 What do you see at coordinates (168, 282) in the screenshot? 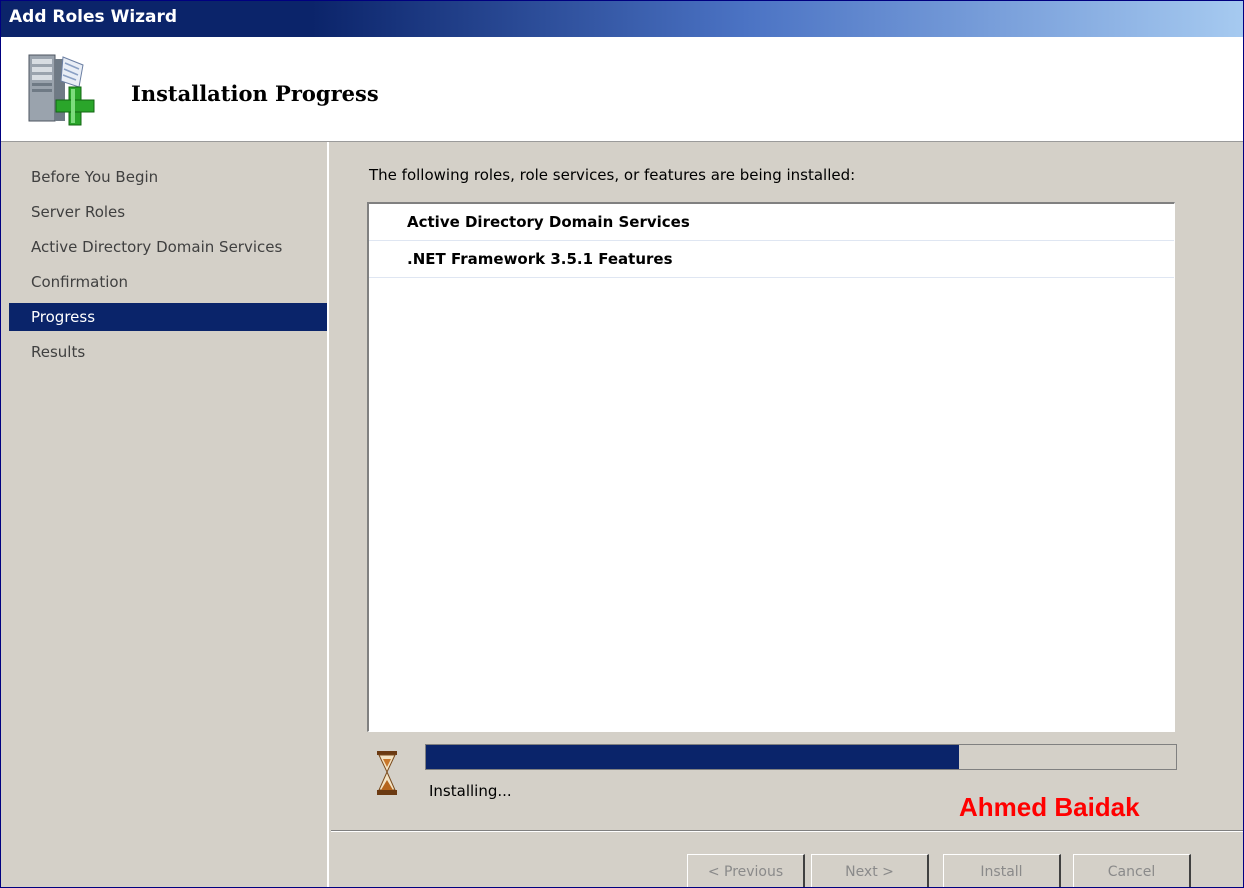
I see `nav-item-confirmation: Confirmation` at bounding box center [168, 282].